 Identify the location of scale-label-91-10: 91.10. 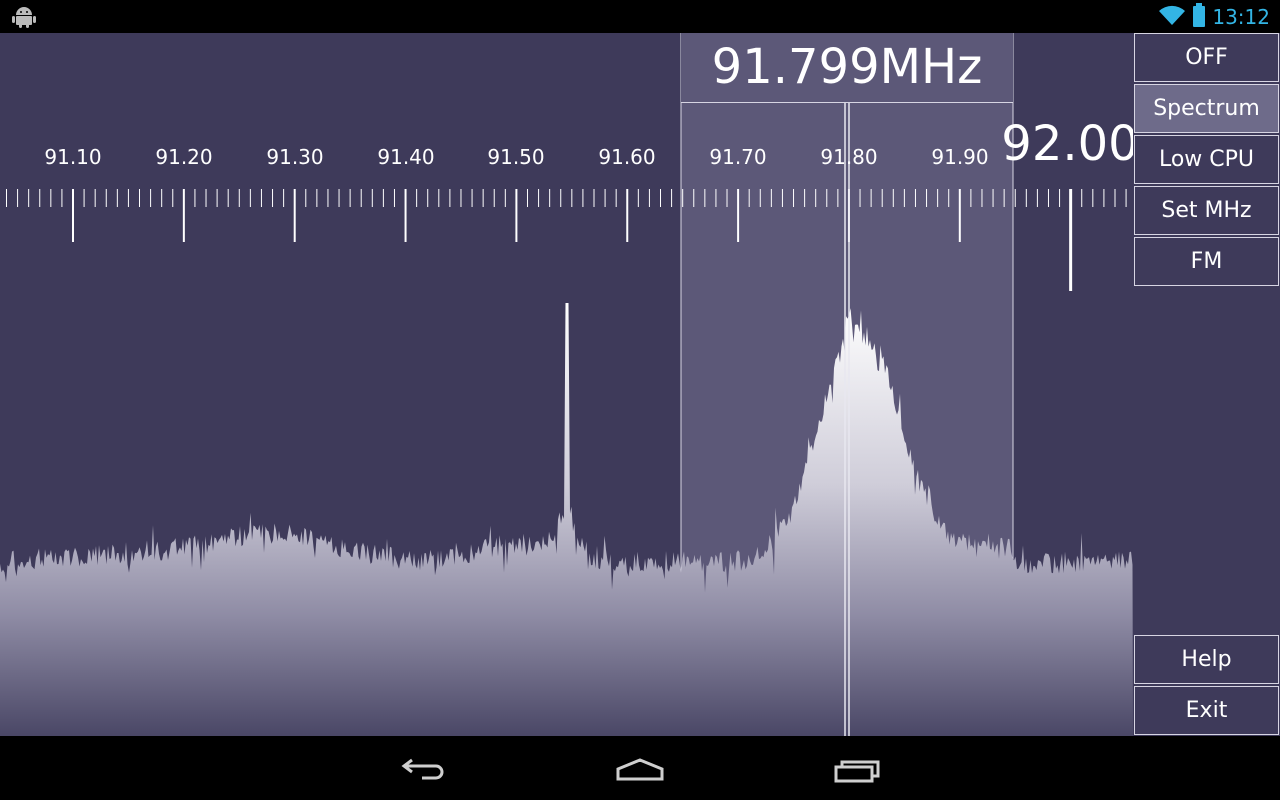
(73, 157).